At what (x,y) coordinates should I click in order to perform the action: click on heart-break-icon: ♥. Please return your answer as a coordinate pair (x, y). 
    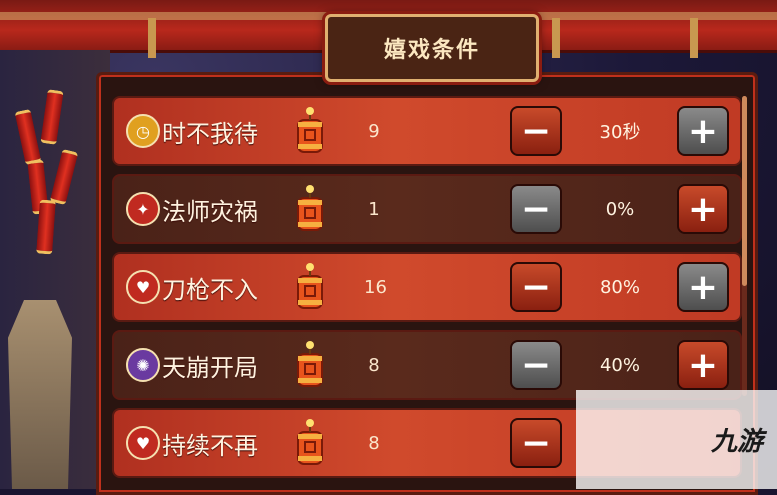
    Looking at the image, I should click on (143, 443).